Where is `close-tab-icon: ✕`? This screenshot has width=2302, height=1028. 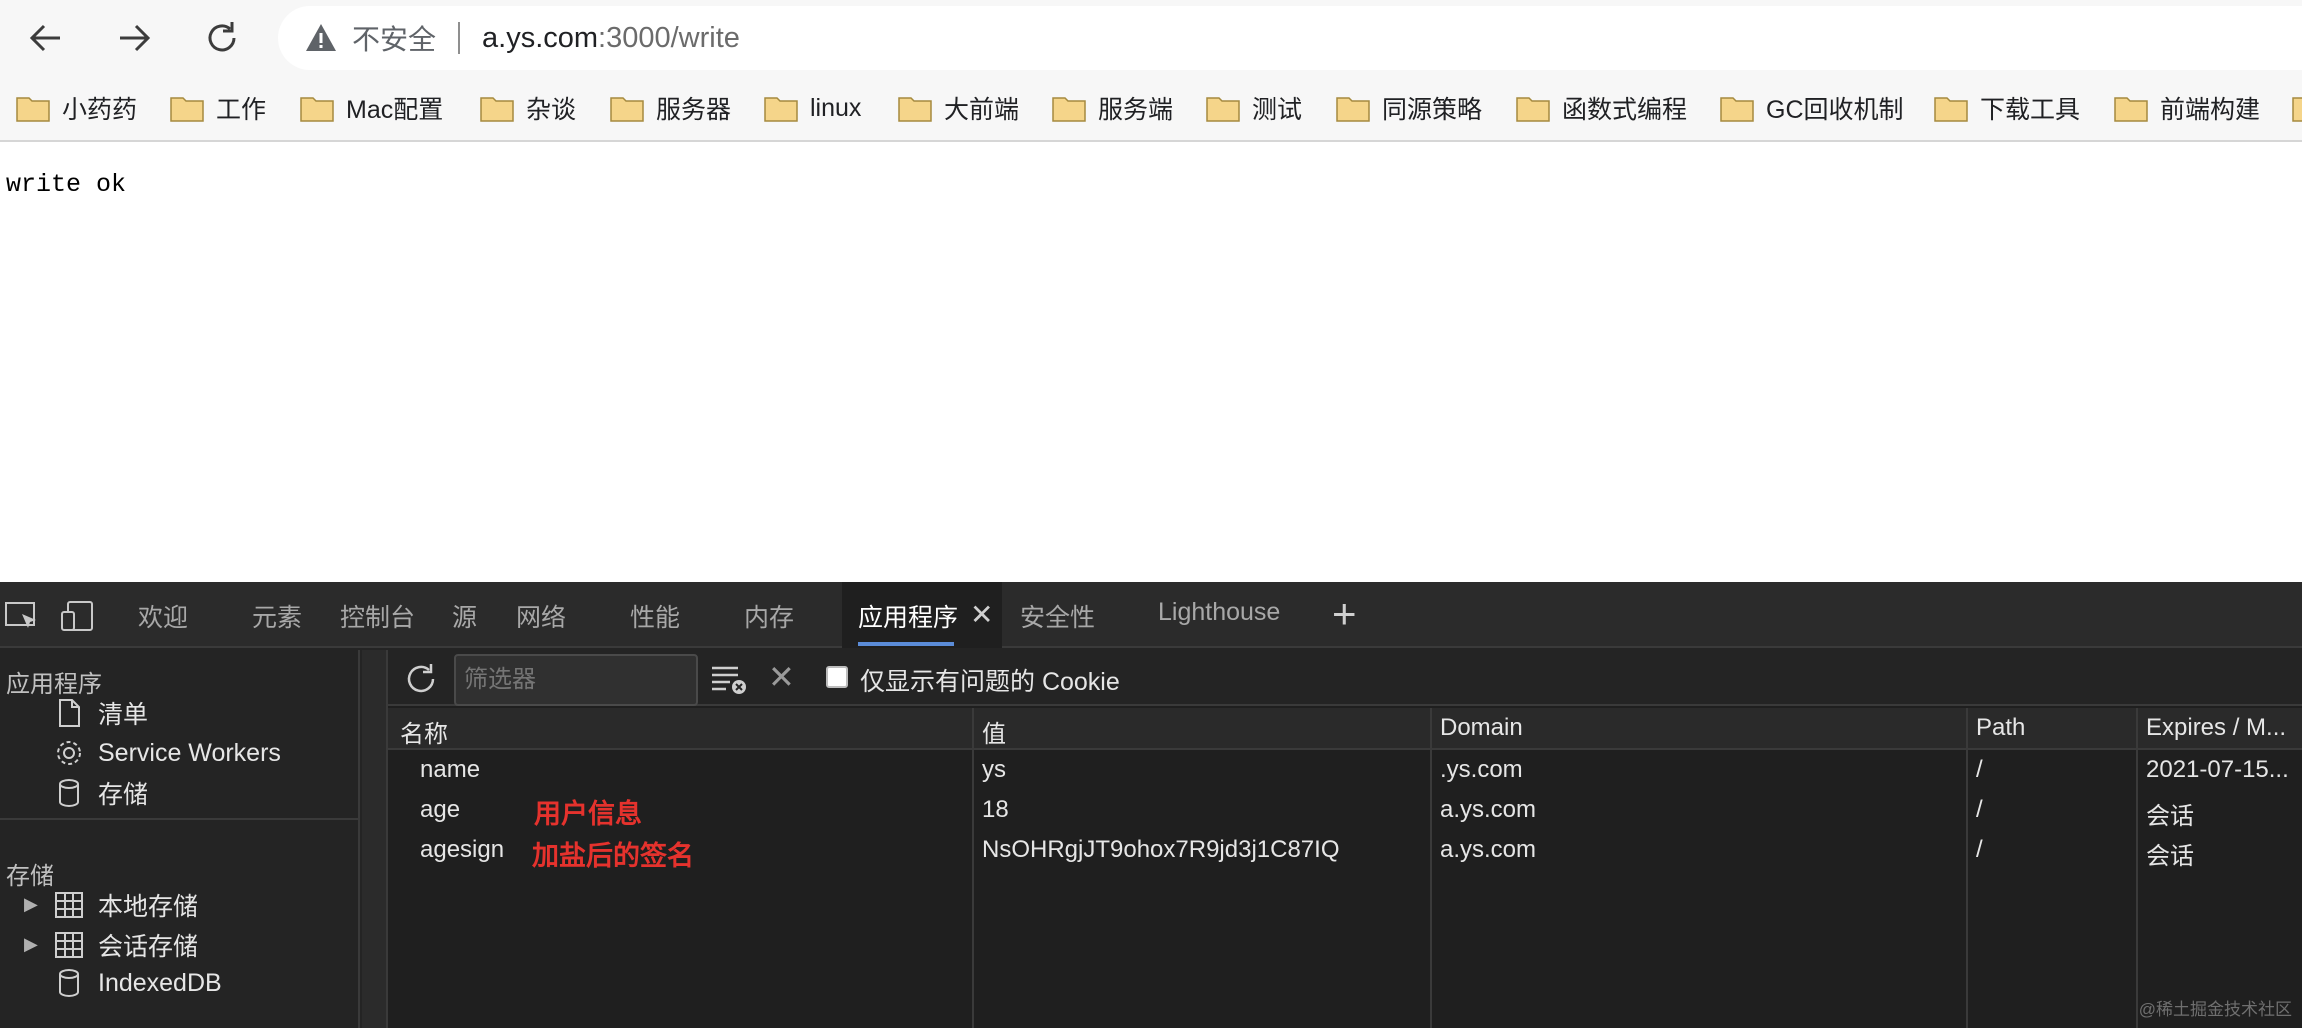
close-tab-icon: ✕ is located at coordinates (981, 614).